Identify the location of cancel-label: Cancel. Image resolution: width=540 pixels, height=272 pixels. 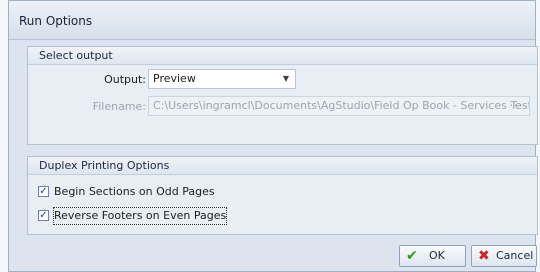
(515, 255).